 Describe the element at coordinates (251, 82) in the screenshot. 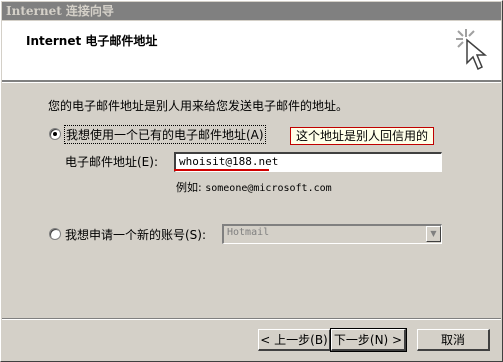

I see `header-divider` at that location.